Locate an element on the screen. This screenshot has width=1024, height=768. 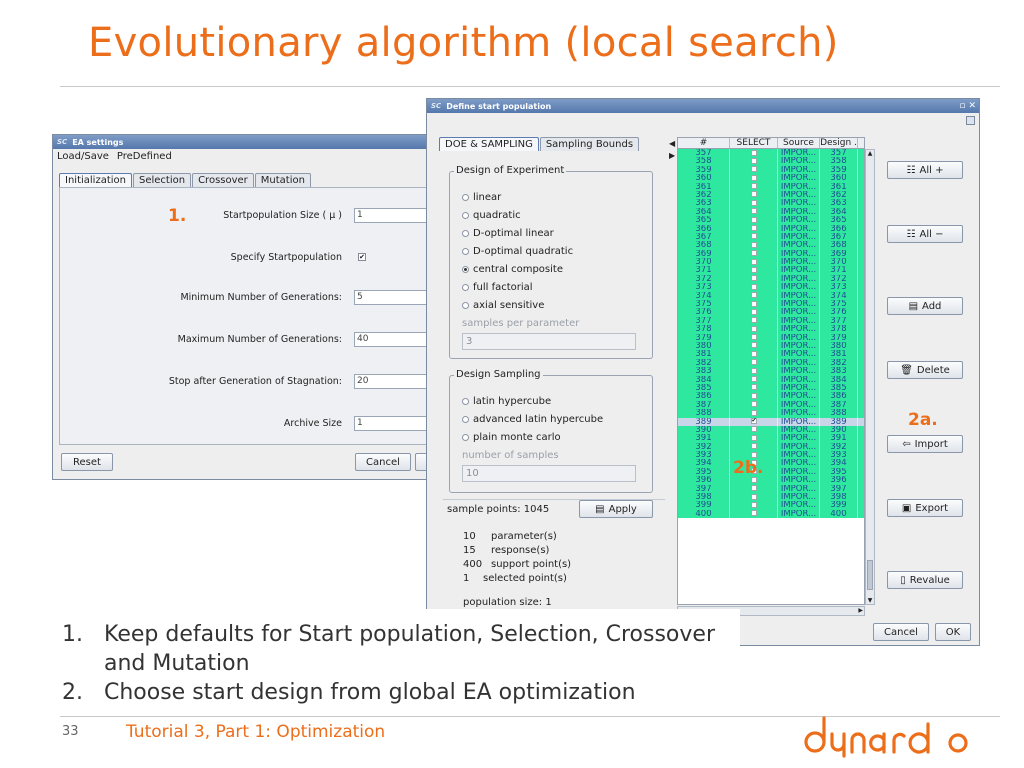
sampling-option-advanced-latin-hypercube: advanced latin hypercube is located at coordinates (532, 419).